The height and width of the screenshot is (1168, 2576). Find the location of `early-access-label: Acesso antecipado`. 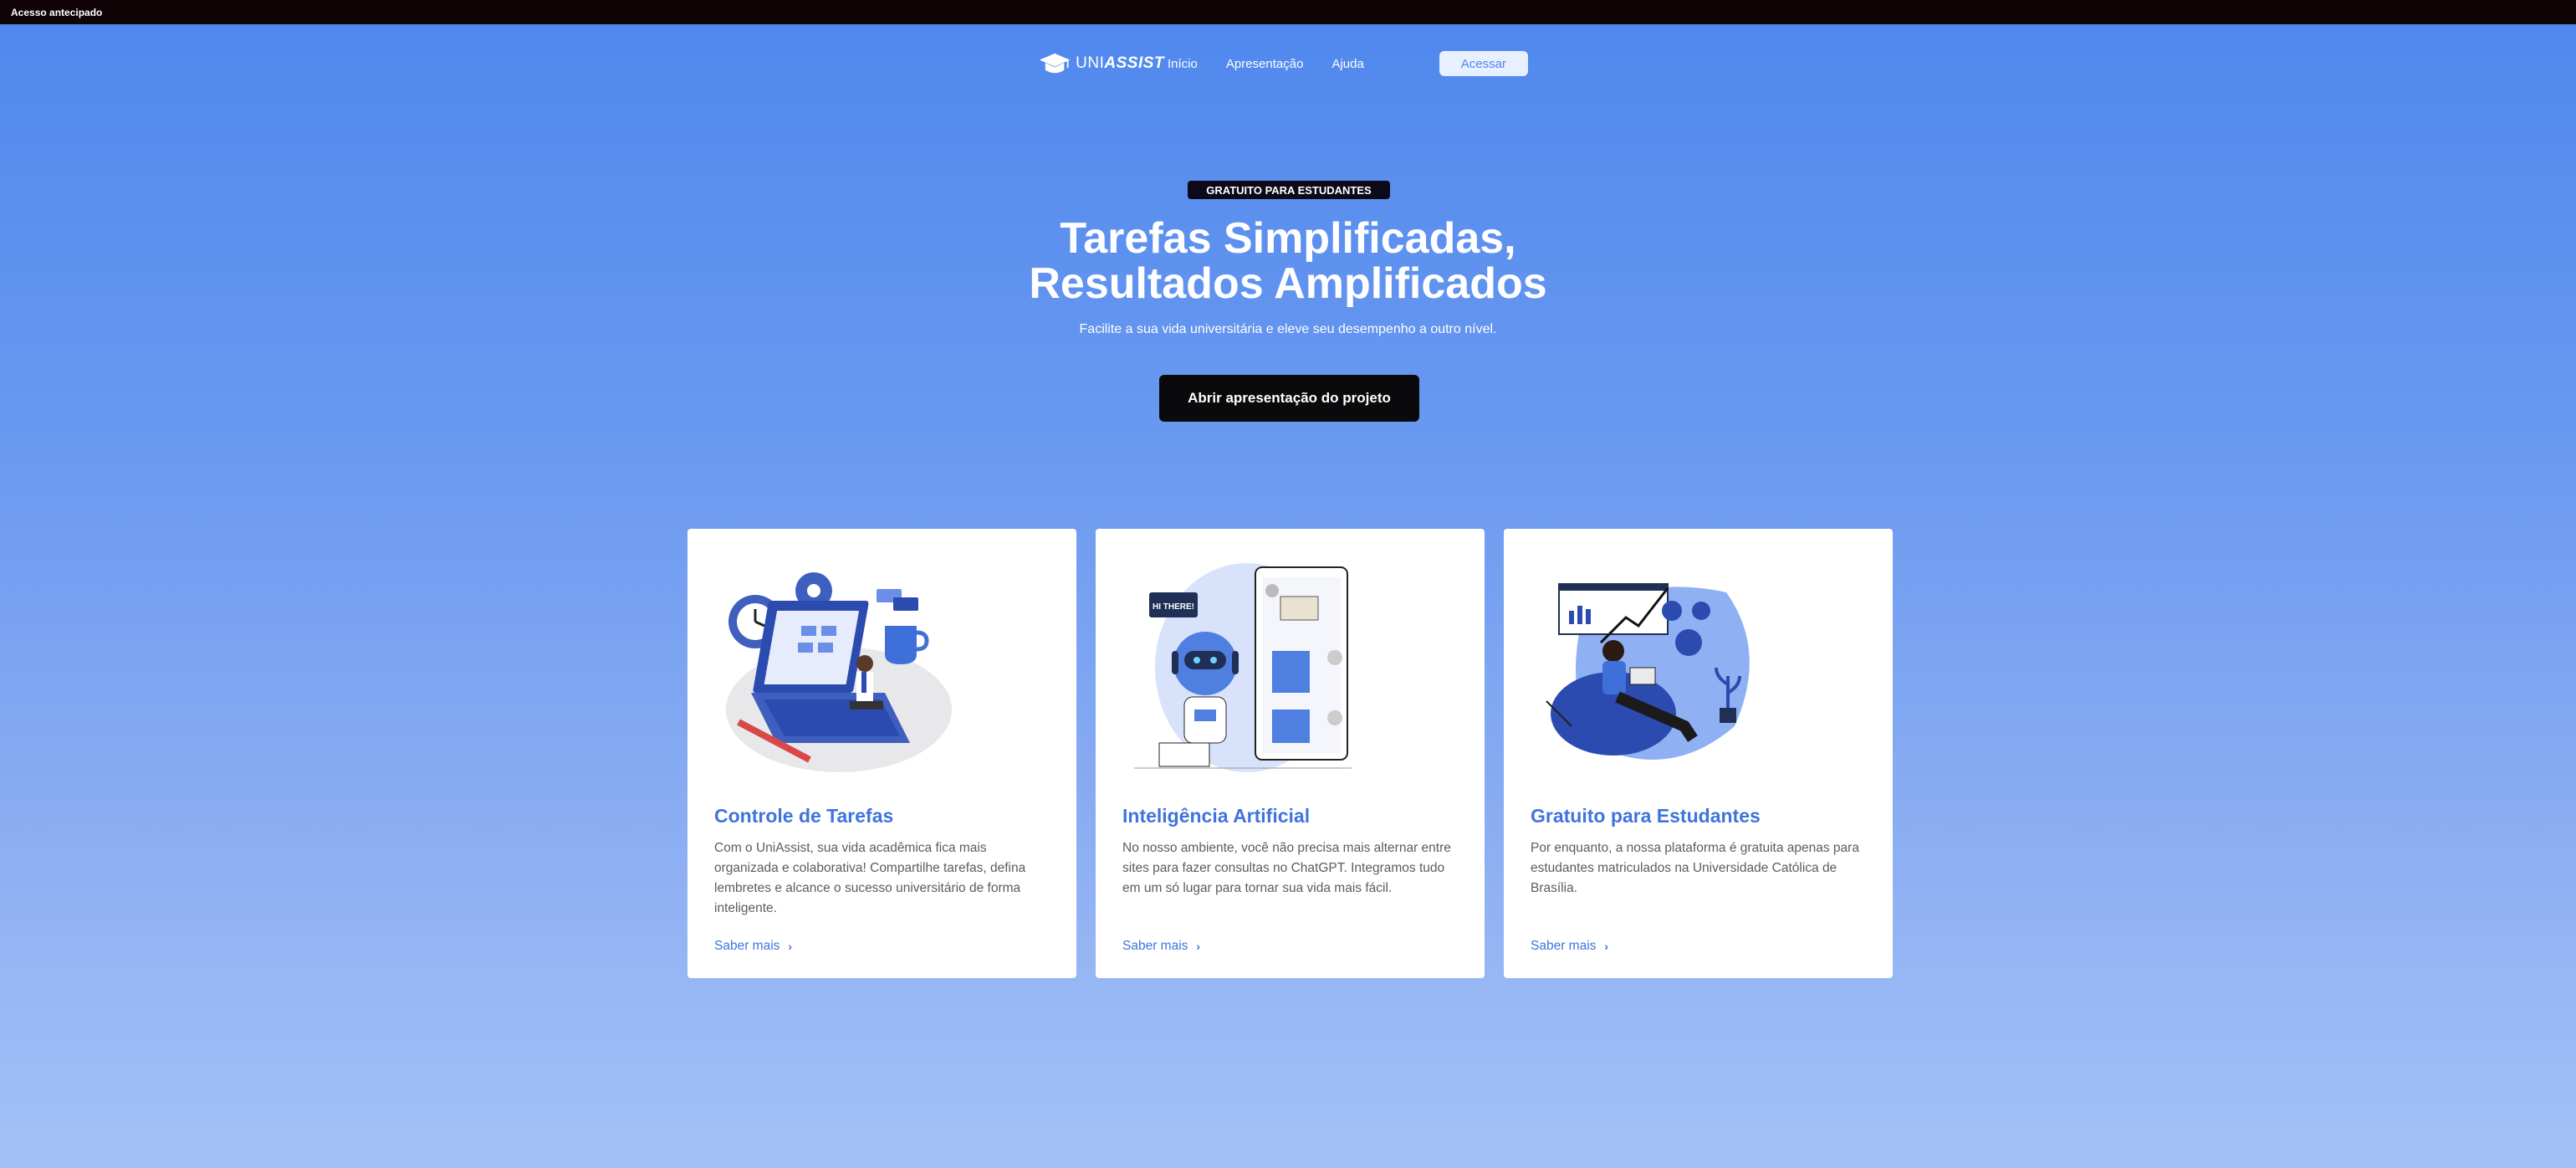

early-access-label: Acesso antecipado is located at coordinates (57, 12).